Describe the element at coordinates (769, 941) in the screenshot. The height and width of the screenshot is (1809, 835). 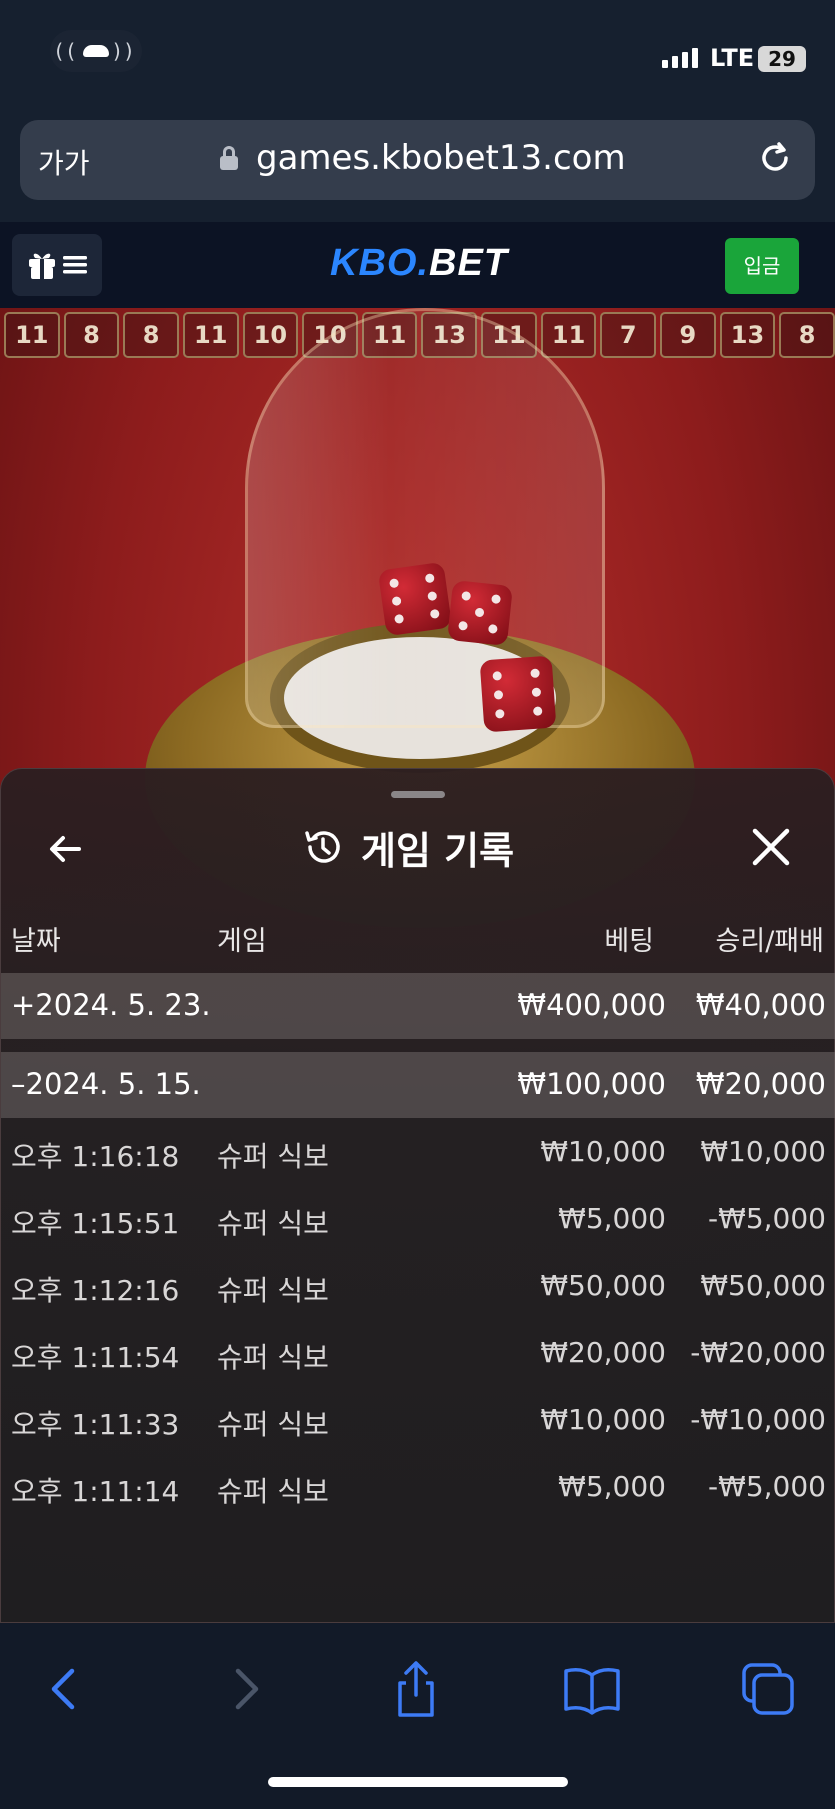
I see `column-header-result: 승리/패배` at that location.